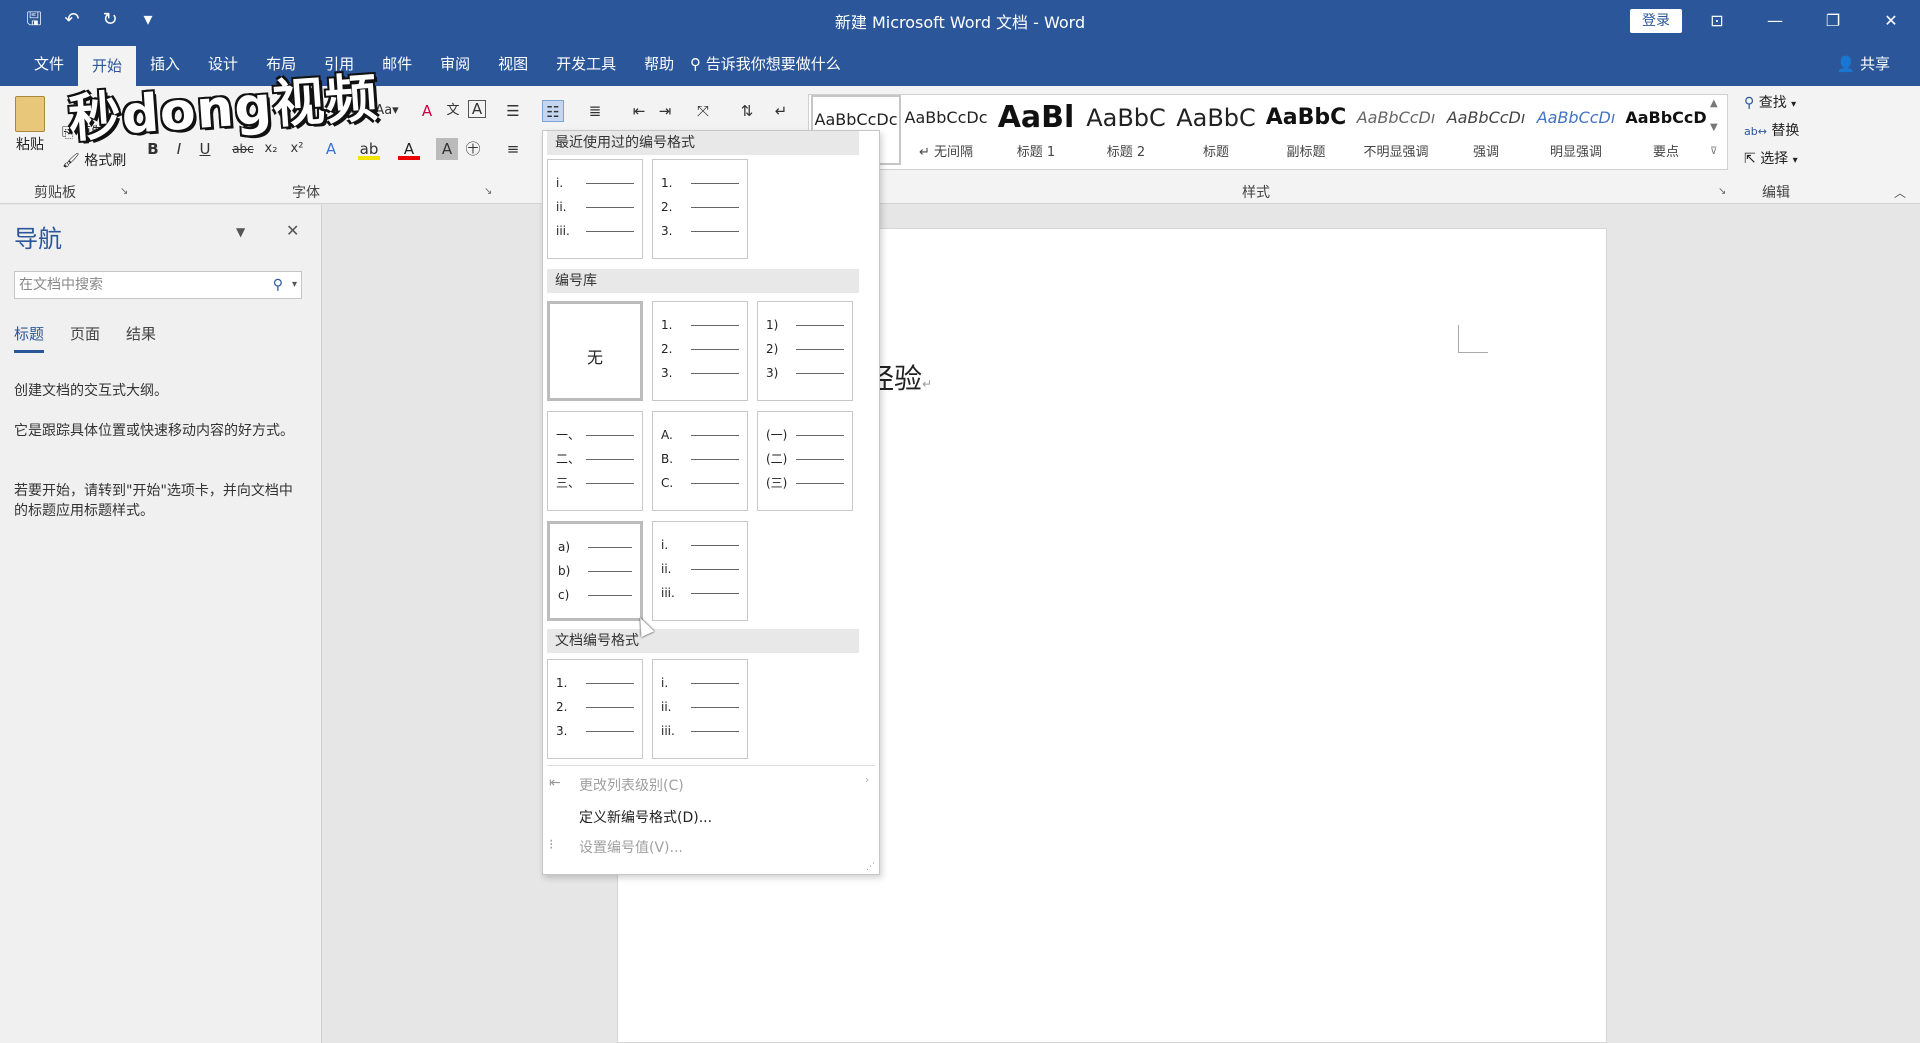  Describe the element at coordinates (427, 111) in the screenshot. I see `clear-formatting-icon: A` at that location.